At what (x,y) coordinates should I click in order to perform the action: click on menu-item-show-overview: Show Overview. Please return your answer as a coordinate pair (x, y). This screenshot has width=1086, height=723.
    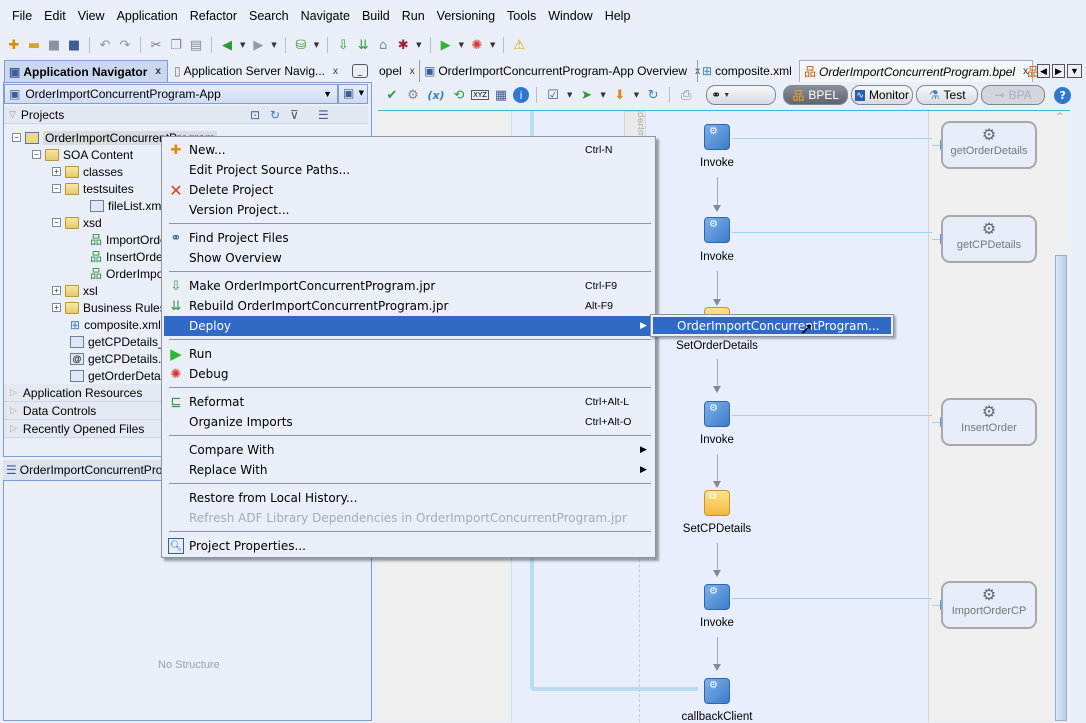
    Looking at the image, I should click on (408, 258).